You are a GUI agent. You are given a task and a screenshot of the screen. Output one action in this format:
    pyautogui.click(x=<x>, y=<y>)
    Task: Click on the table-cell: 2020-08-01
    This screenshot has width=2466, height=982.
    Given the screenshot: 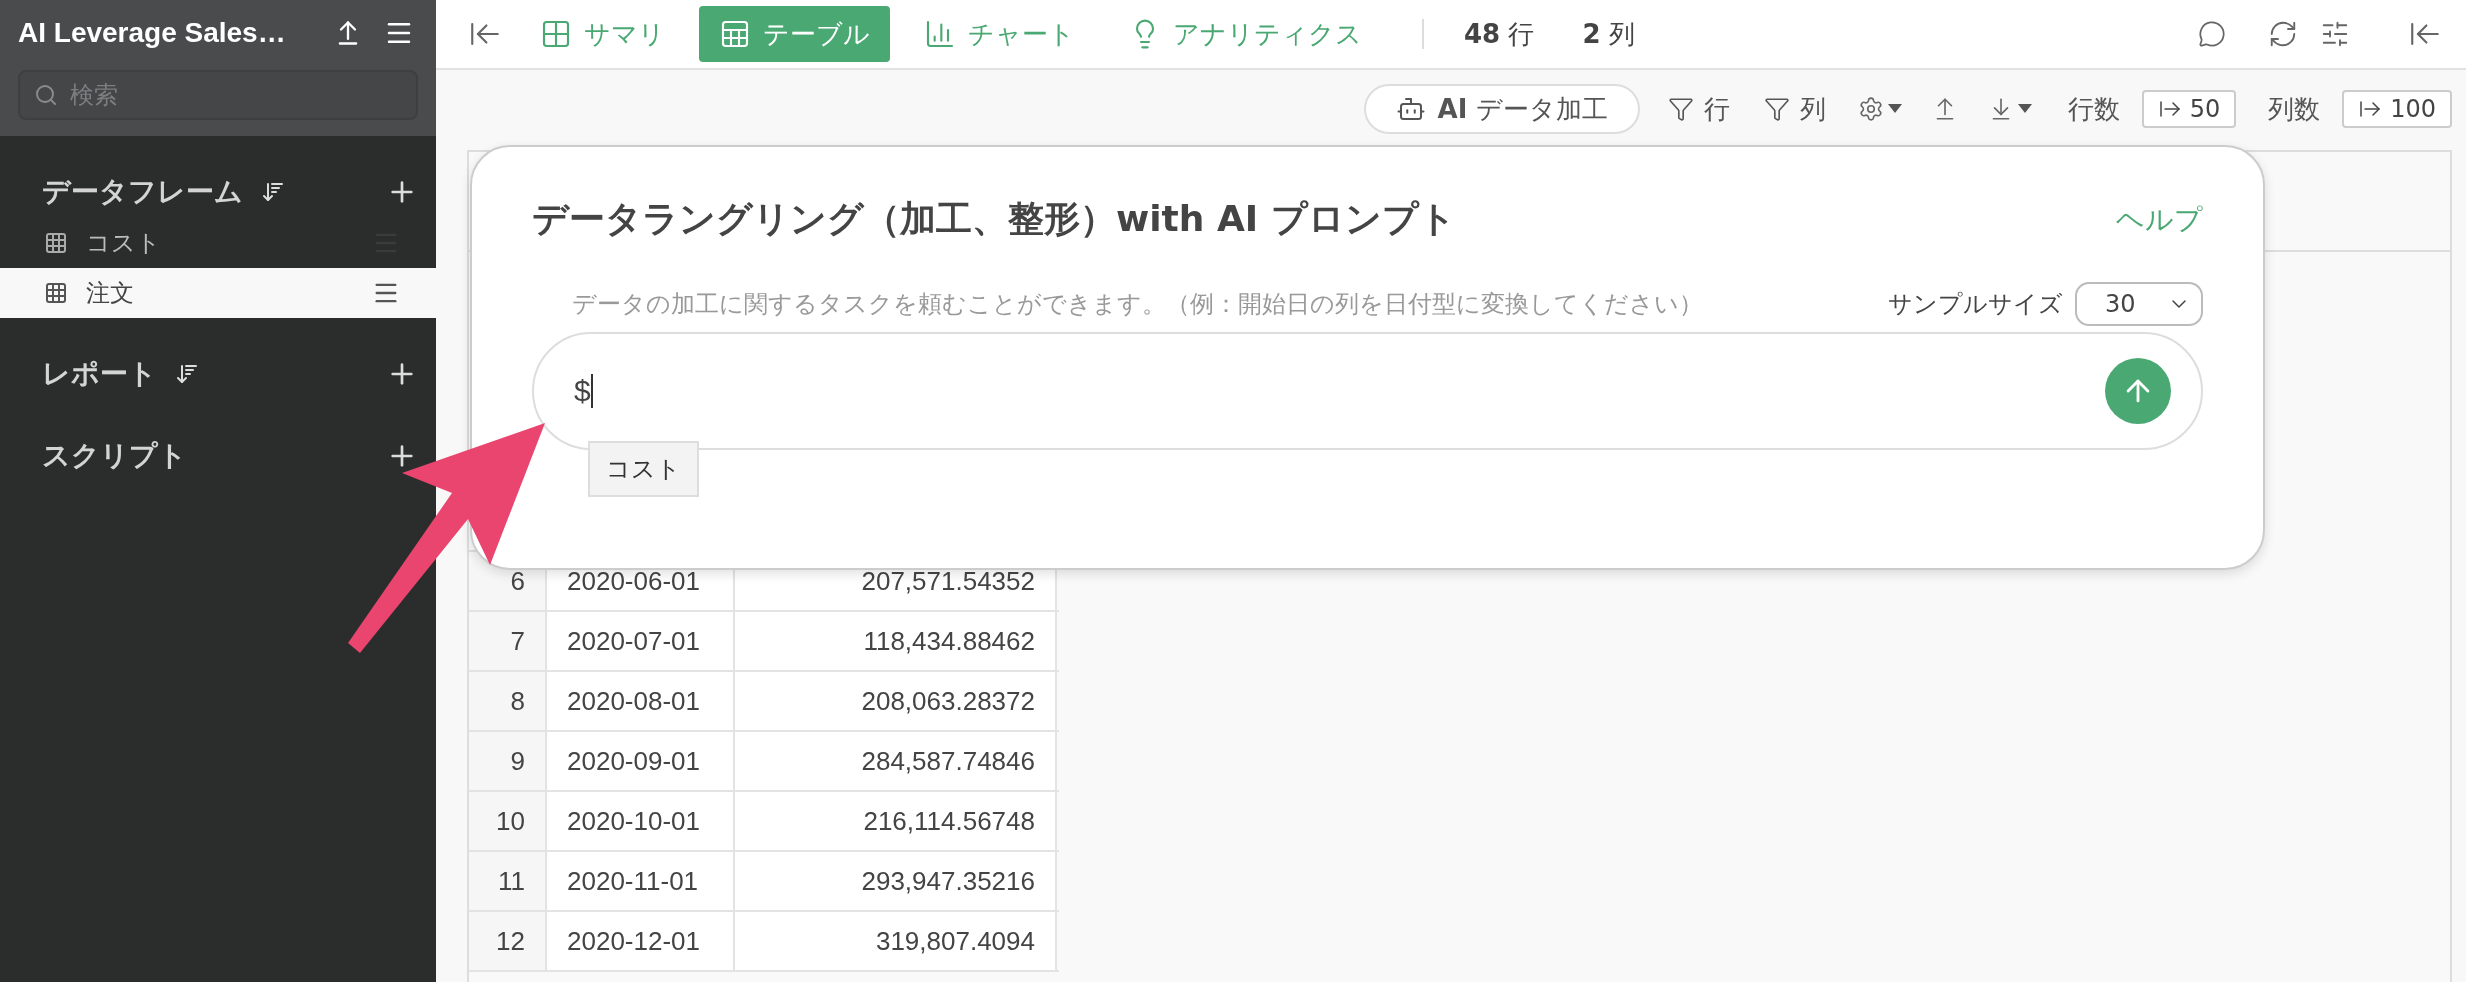 What is the action you would take?
    pyautogui.click(x=641, y=701)
    